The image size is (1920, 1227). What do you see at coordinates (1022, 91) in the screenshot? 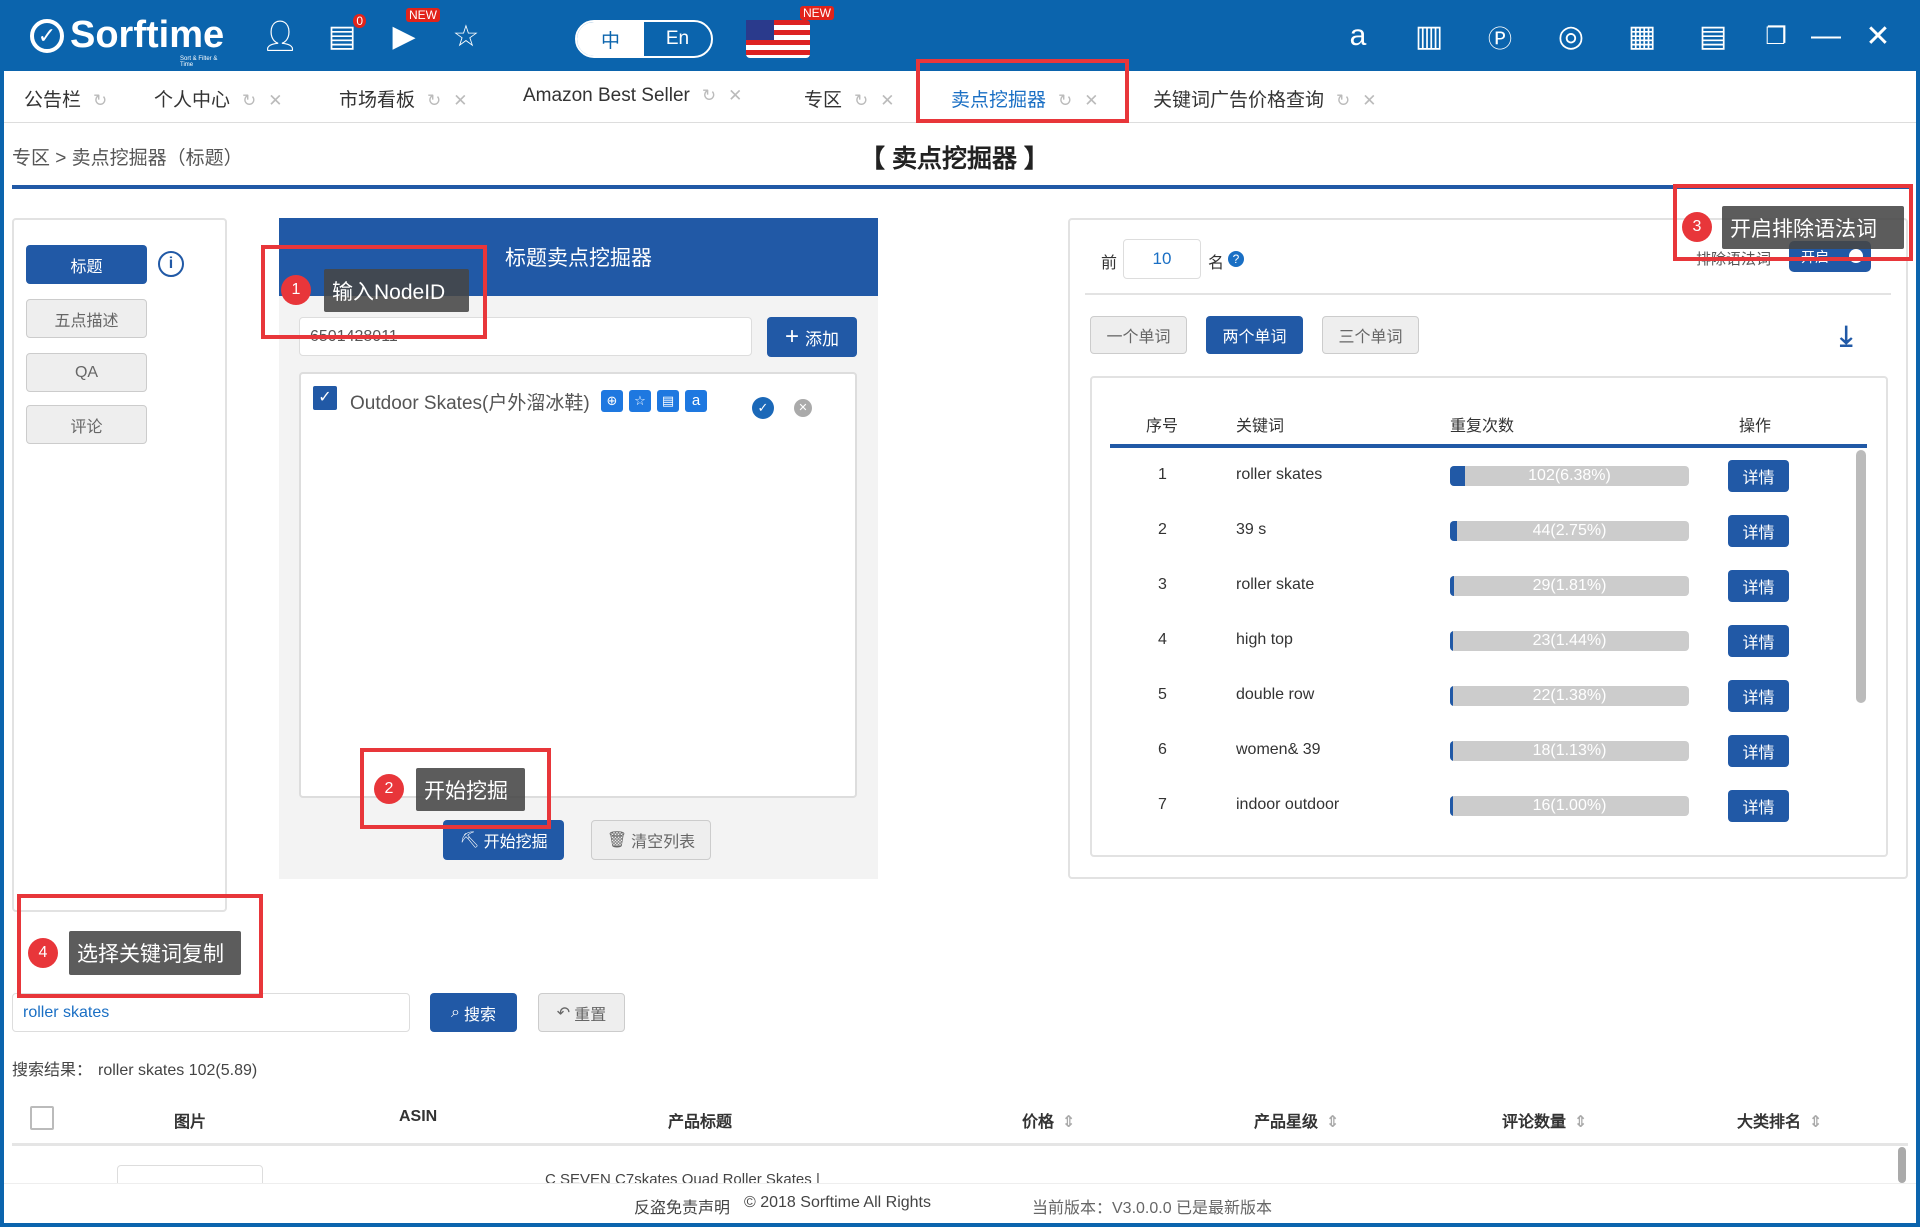
I see `annotation-box-tab` at bounding box center [1022, 91].